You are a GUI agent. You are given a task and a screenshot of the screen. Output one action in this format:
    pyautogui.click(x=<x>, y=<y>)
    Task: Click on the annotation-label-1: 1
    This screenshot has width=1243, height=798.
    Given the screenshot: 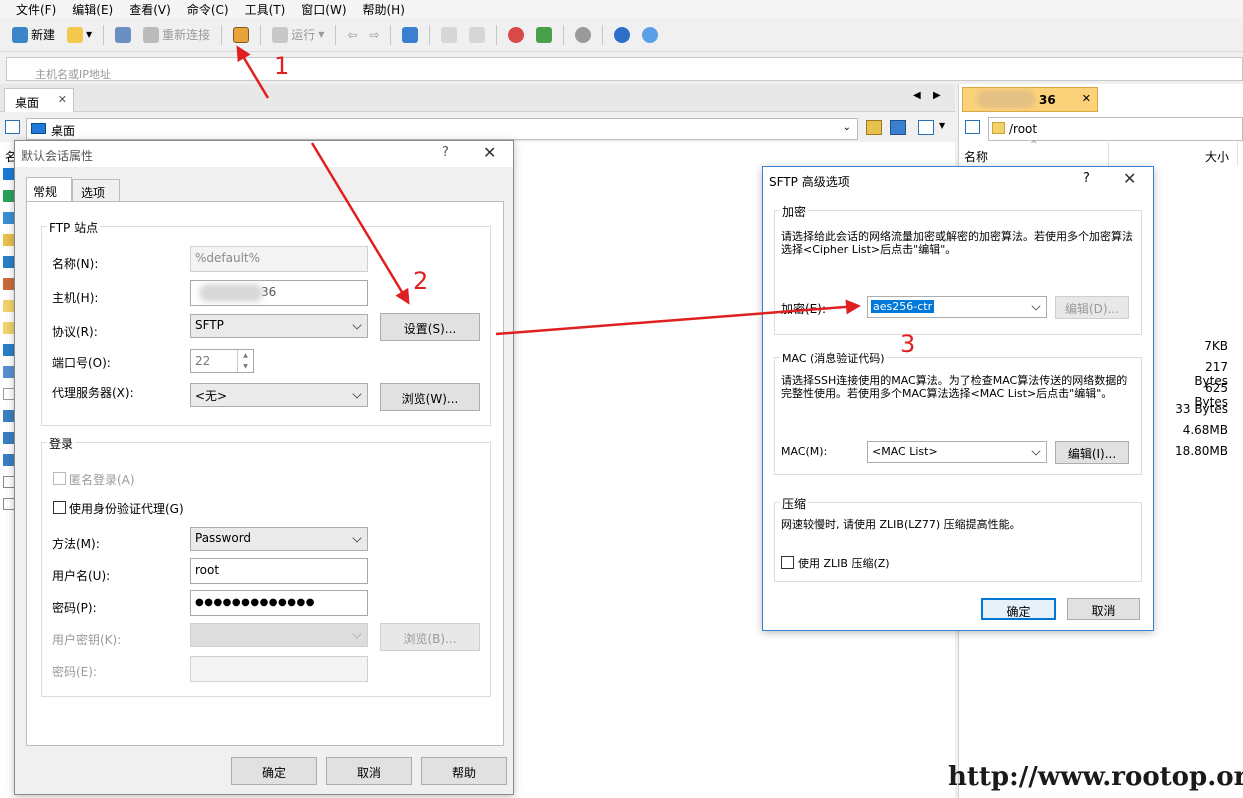 What is the action you would take?
    pyautogui.click(x=282, y=66)
    